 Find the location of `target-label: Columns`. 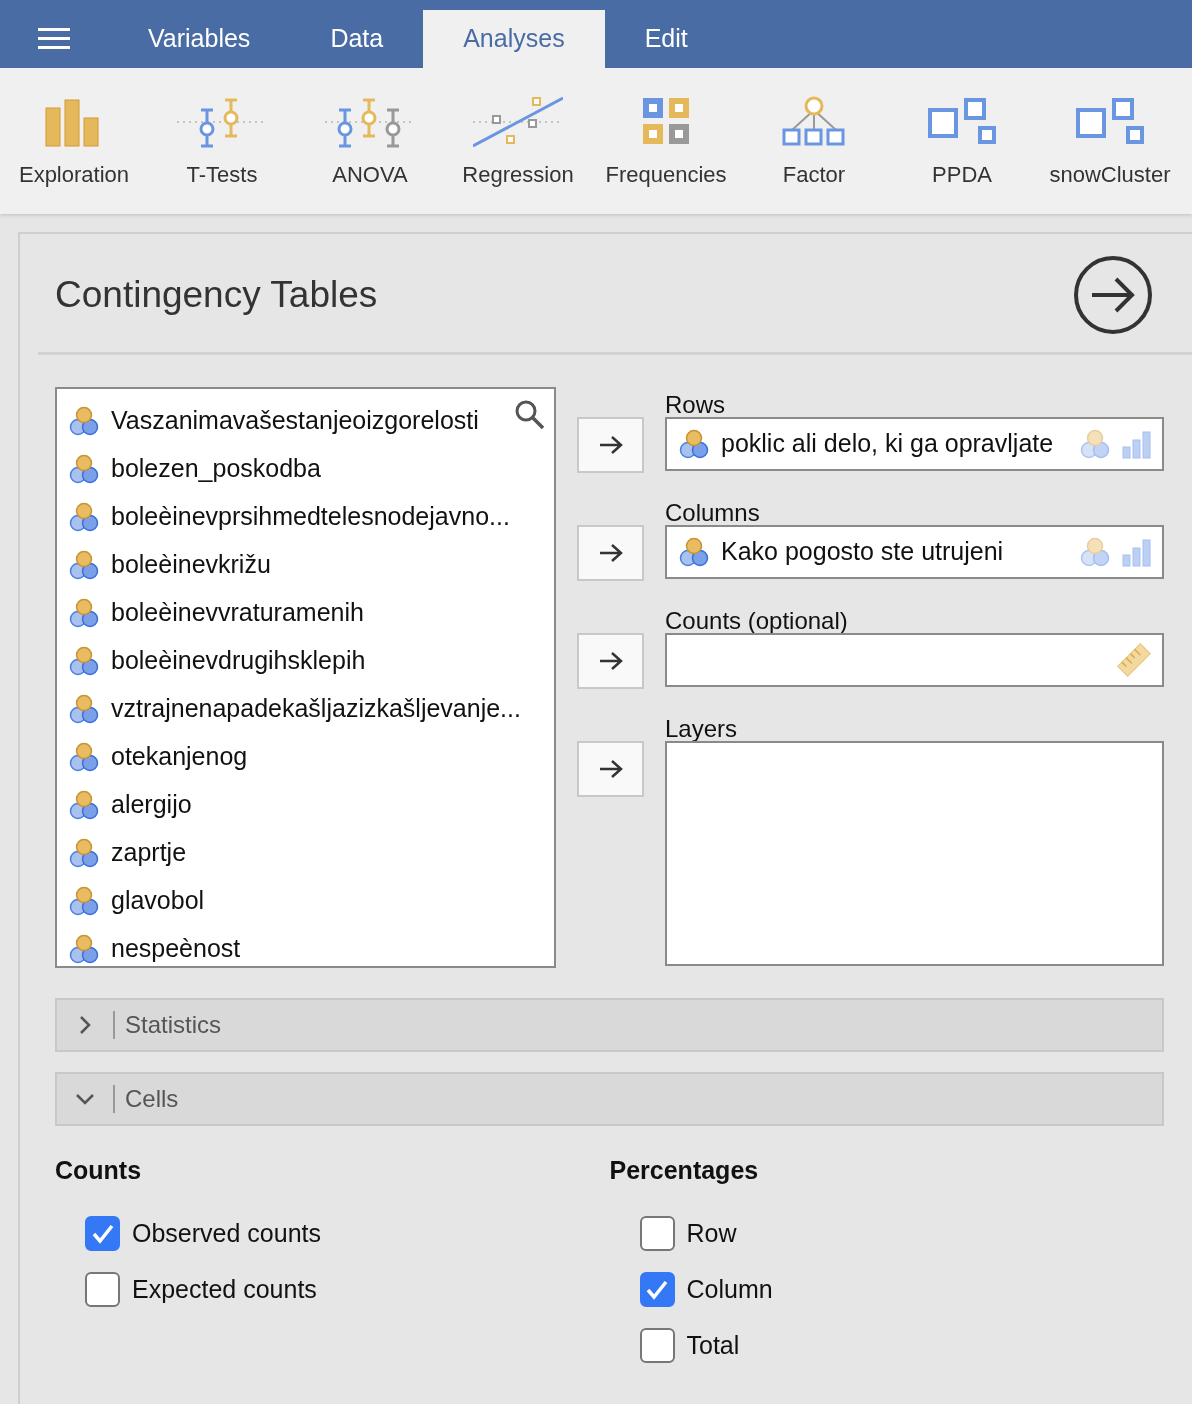

target-label: Columns is located at coordinates (713, 511).